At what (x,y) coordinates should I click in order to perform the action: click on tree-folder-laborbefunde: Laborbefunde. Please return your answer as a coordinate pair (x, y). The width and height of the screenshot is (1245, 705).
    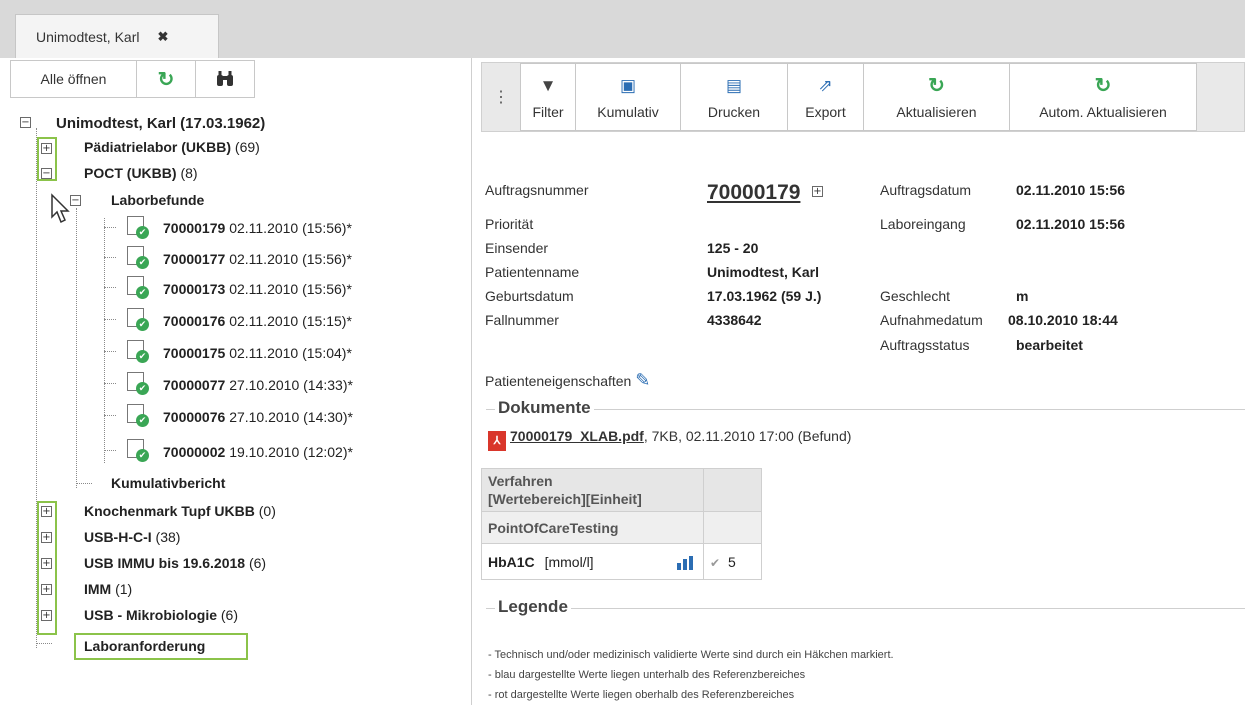
    Looking at the image, I should click on (157, 200).